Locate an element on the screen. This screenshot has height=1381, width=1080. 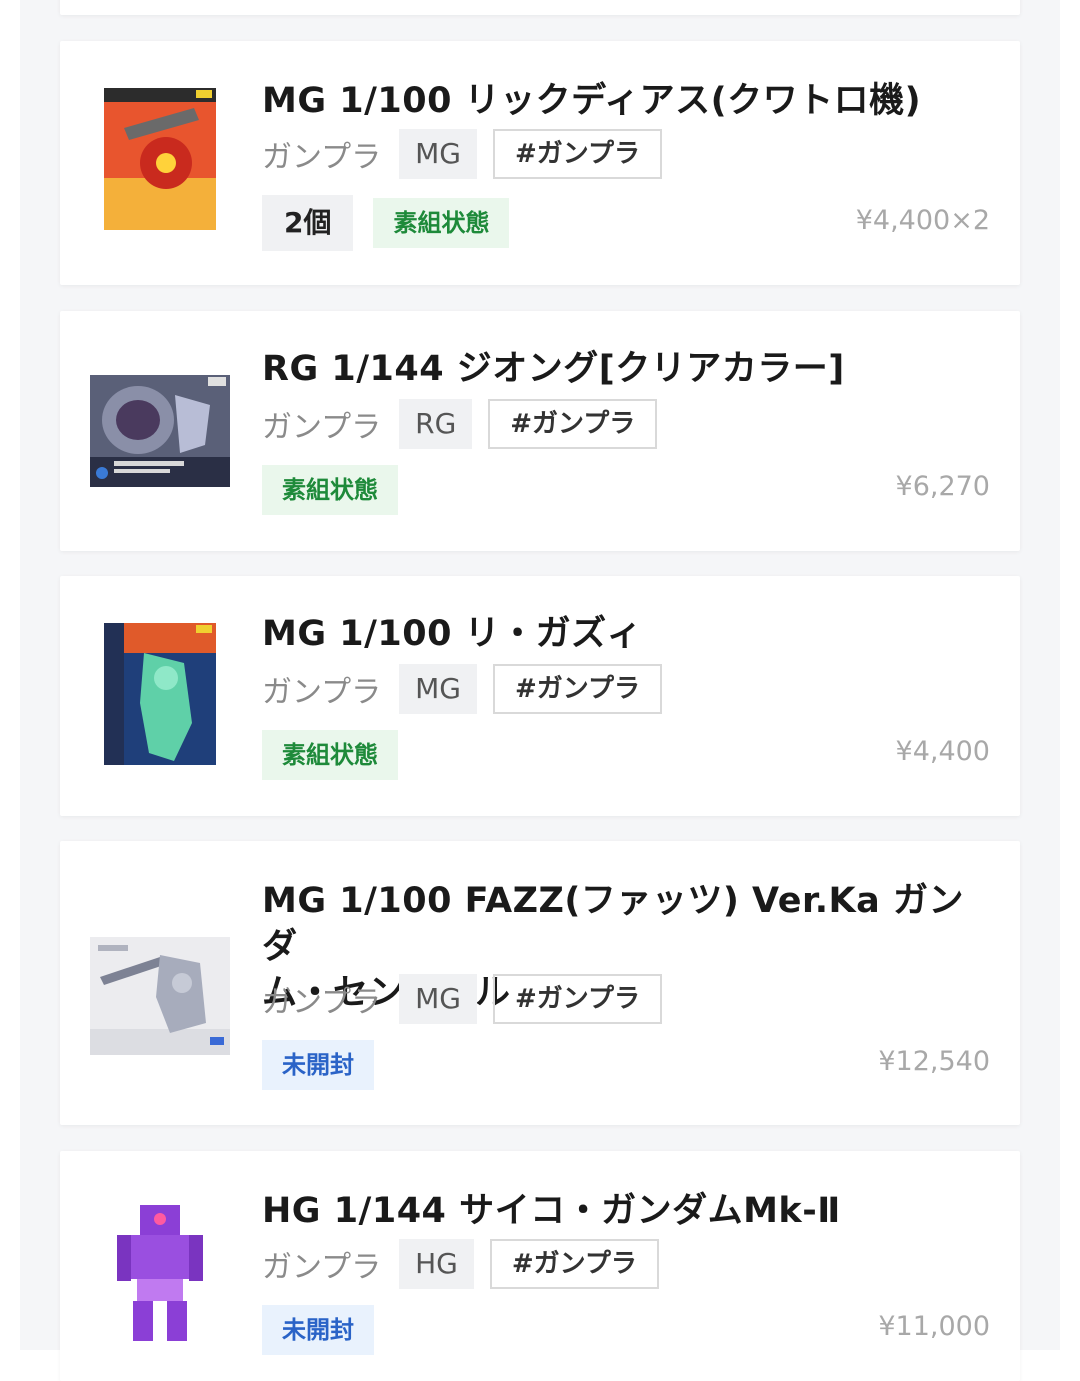
item-price: ¥6,270 is located at coordinates (942, 486).